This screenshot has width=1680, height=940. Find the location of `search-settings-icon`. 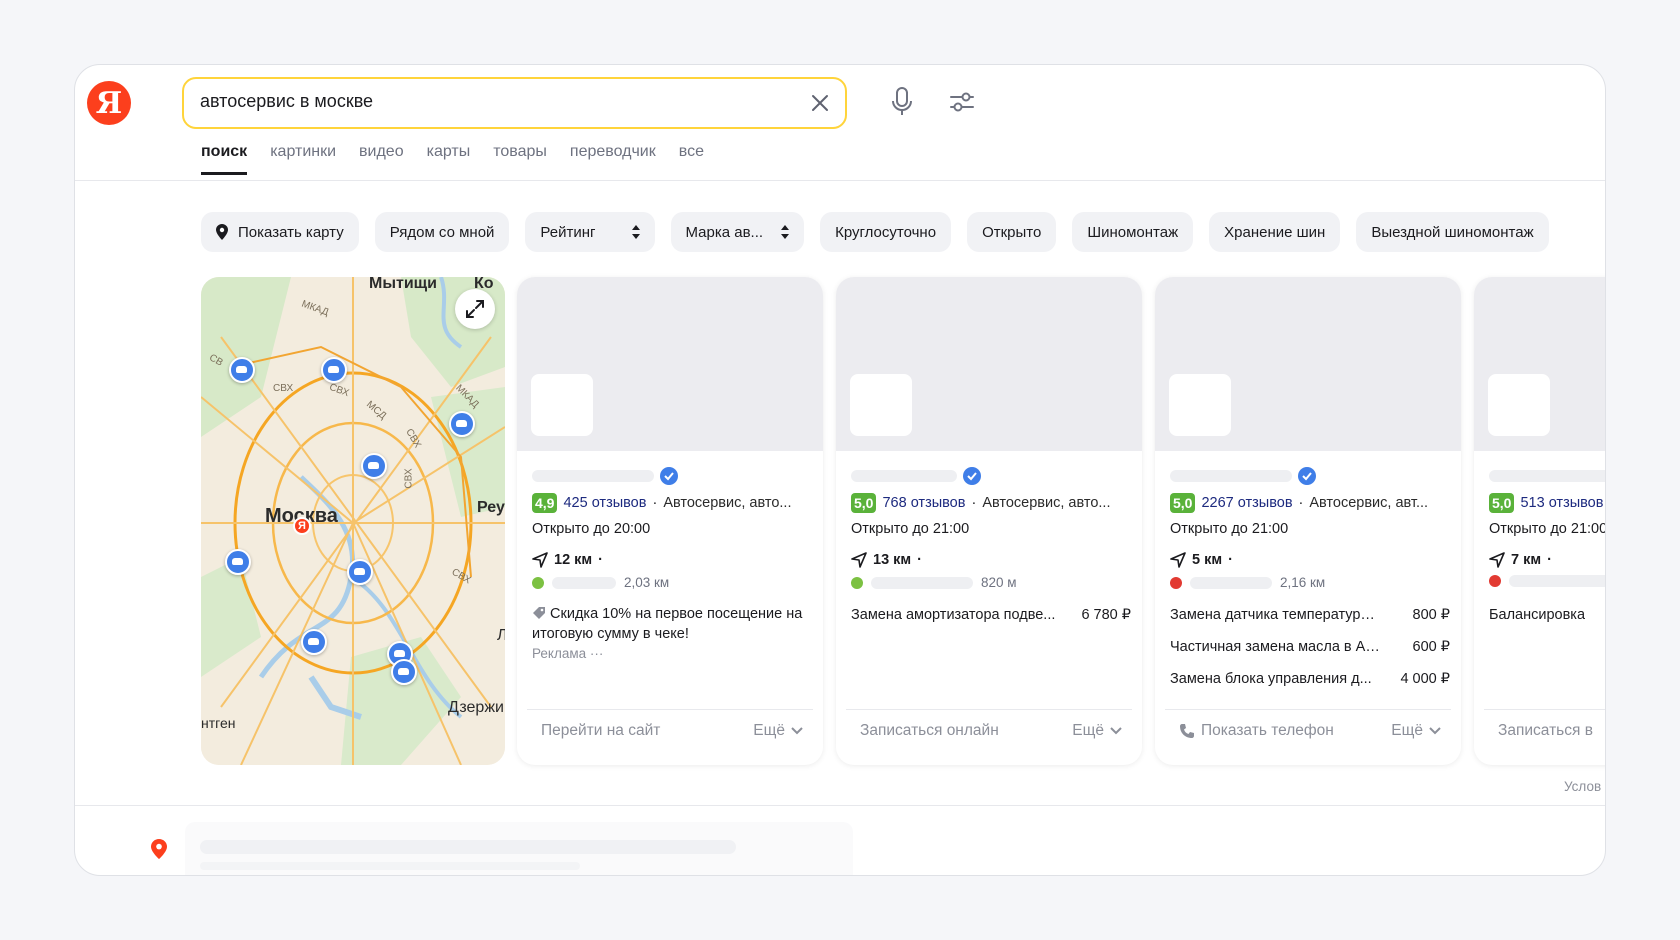

search-settings-icon is located at coordinates (962, 102).